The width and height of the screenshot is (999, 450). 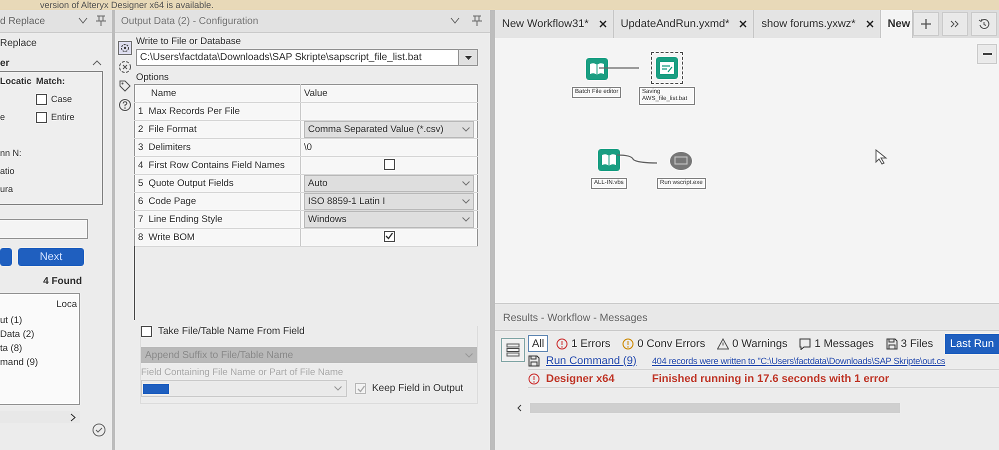 What do you see at coordinates (583, 343) in the screenshot?
I see `filter-button: 1 Errors` at bounding box center [583, 343].